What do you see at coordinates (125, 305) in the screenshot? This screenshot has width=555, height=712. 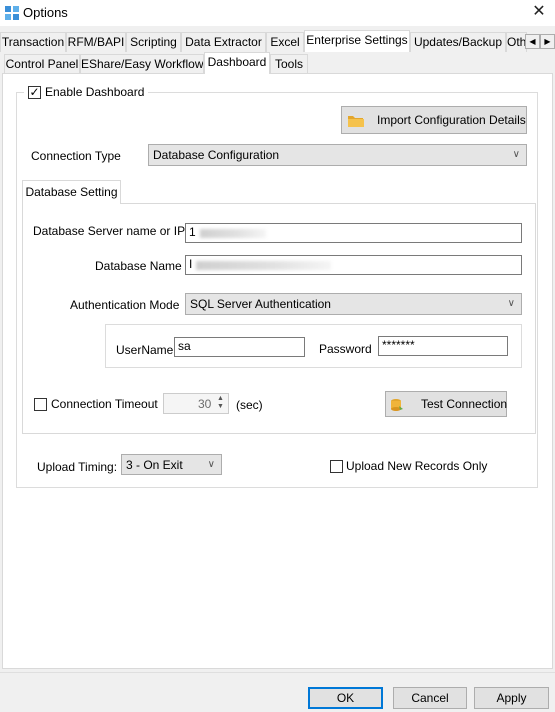 I see `authentication-mode-label: Authentication Mode` at bounding box center [125, 305].